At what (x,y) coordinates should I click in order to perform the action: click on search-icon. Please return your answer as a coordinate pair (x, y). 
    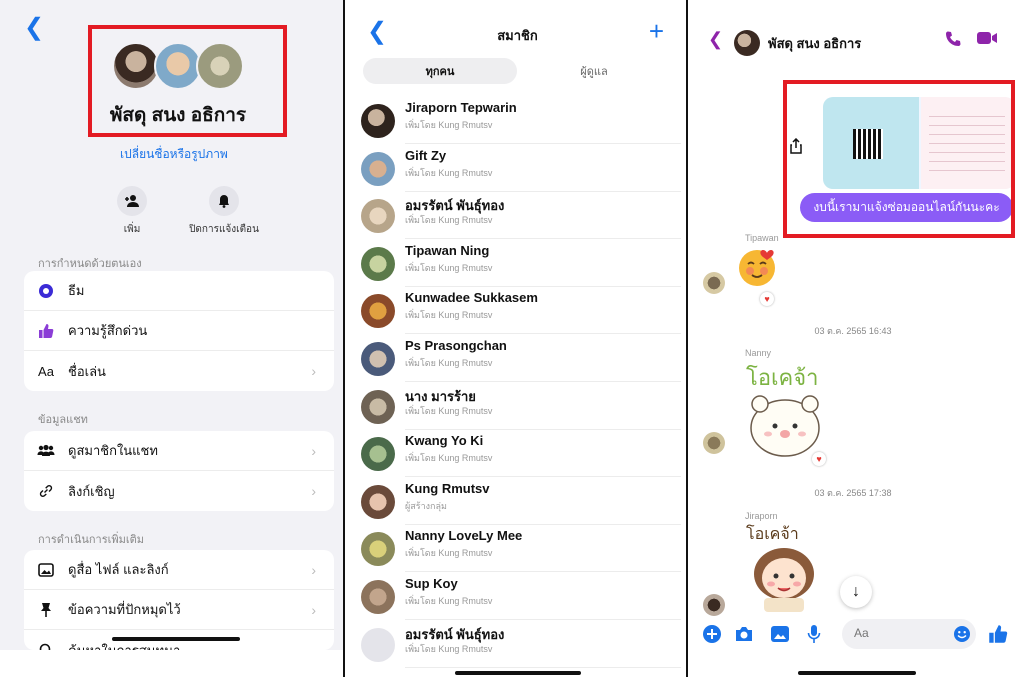
    Looking at the image, I should click on (46, 646).